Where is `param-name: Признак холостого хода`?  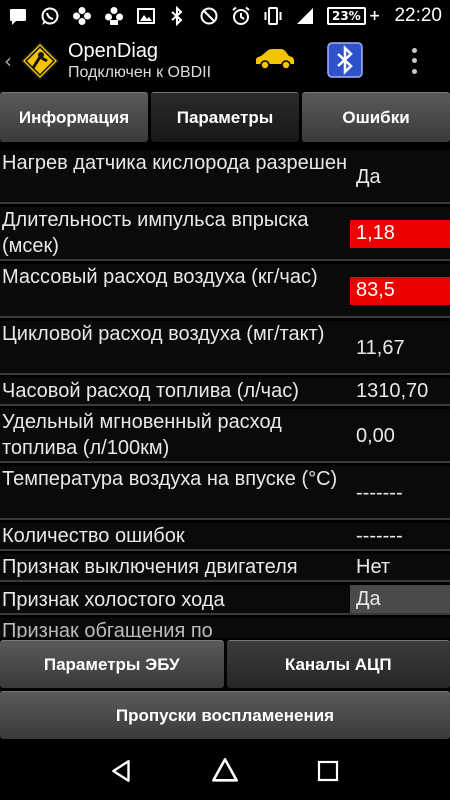
param-name: Признак холостого хода is located at coordinates (113, 600).